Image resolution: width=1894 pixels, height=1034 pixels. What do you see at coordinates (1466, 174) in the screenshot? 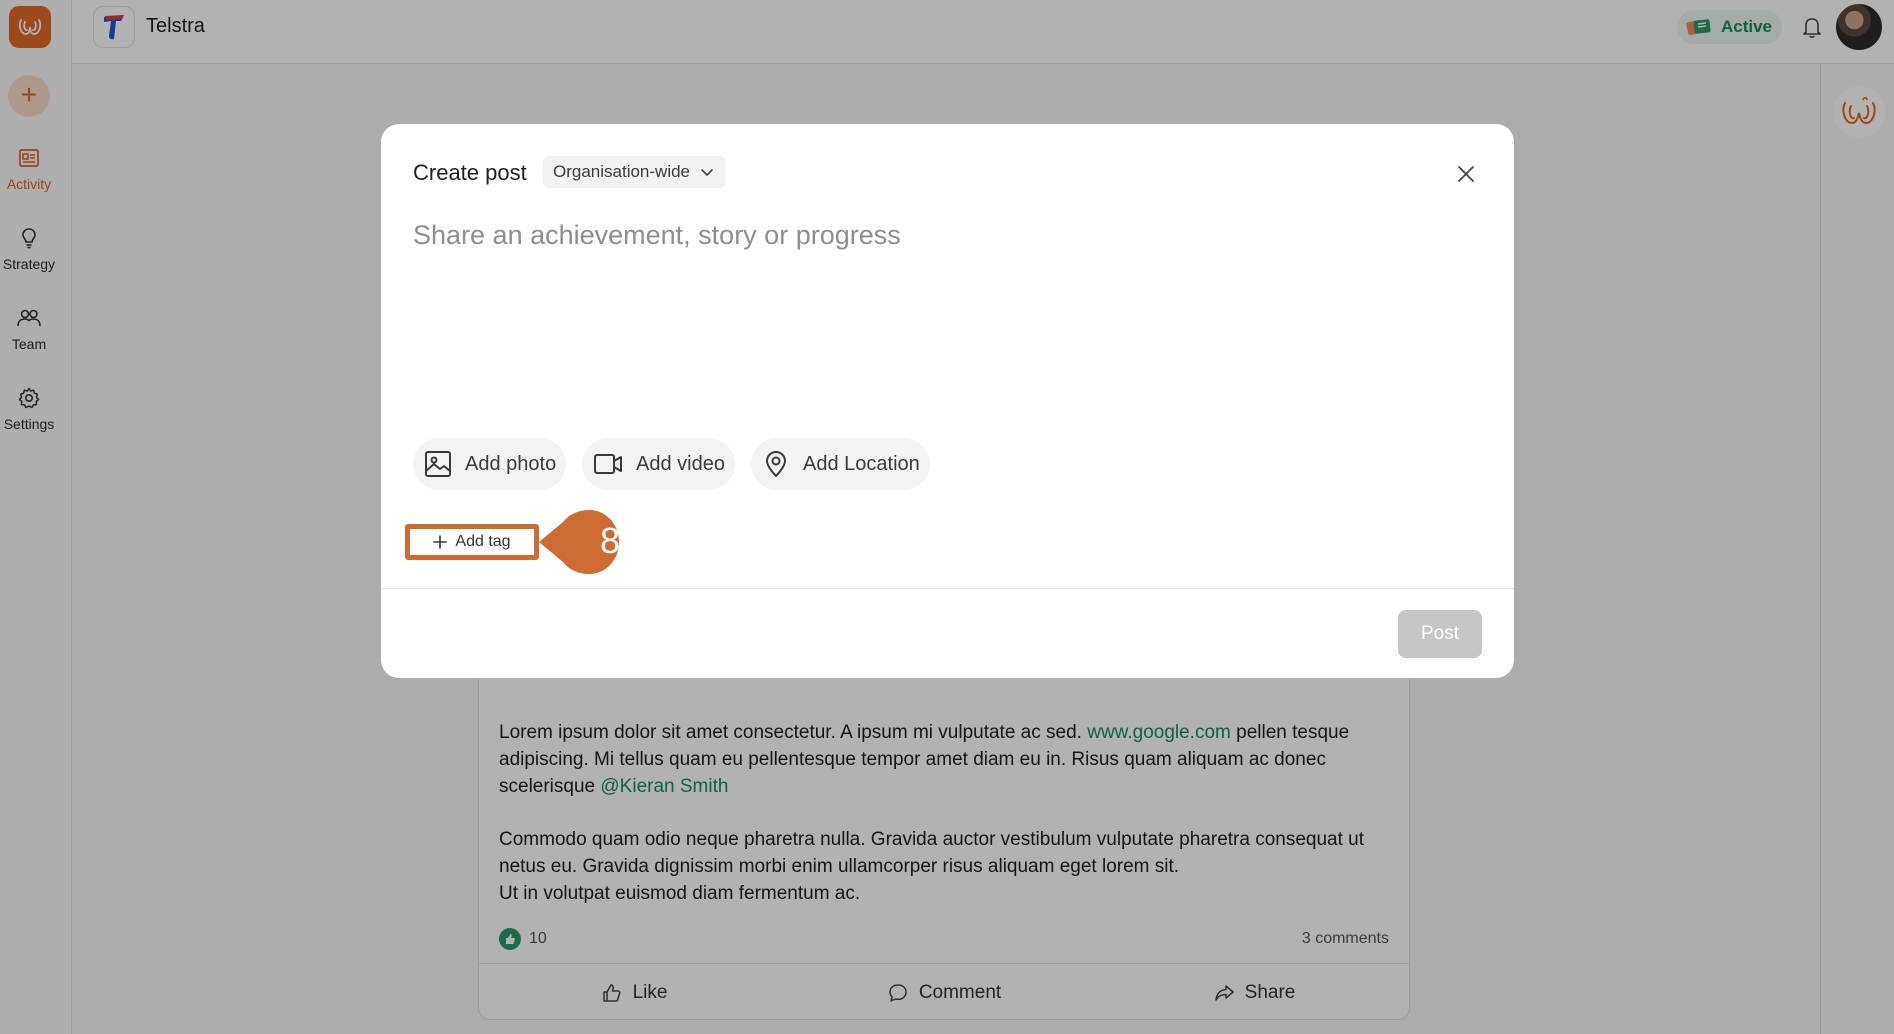
I see `close-icon` at bounding box center [1466, 174].